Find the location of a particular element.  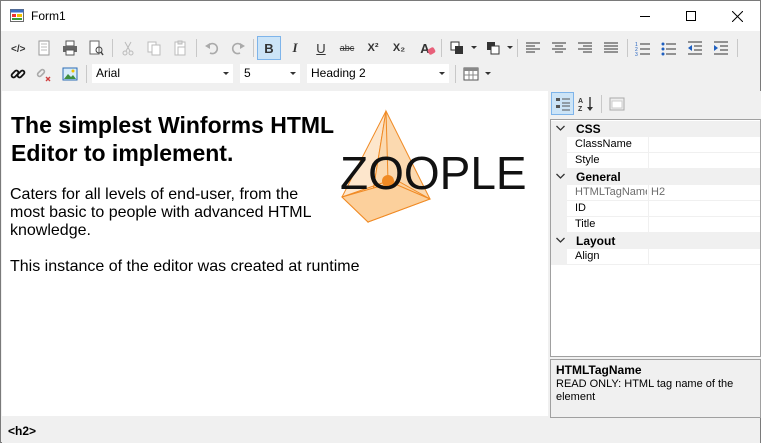

link-icon is located at coordinates (18, 74).